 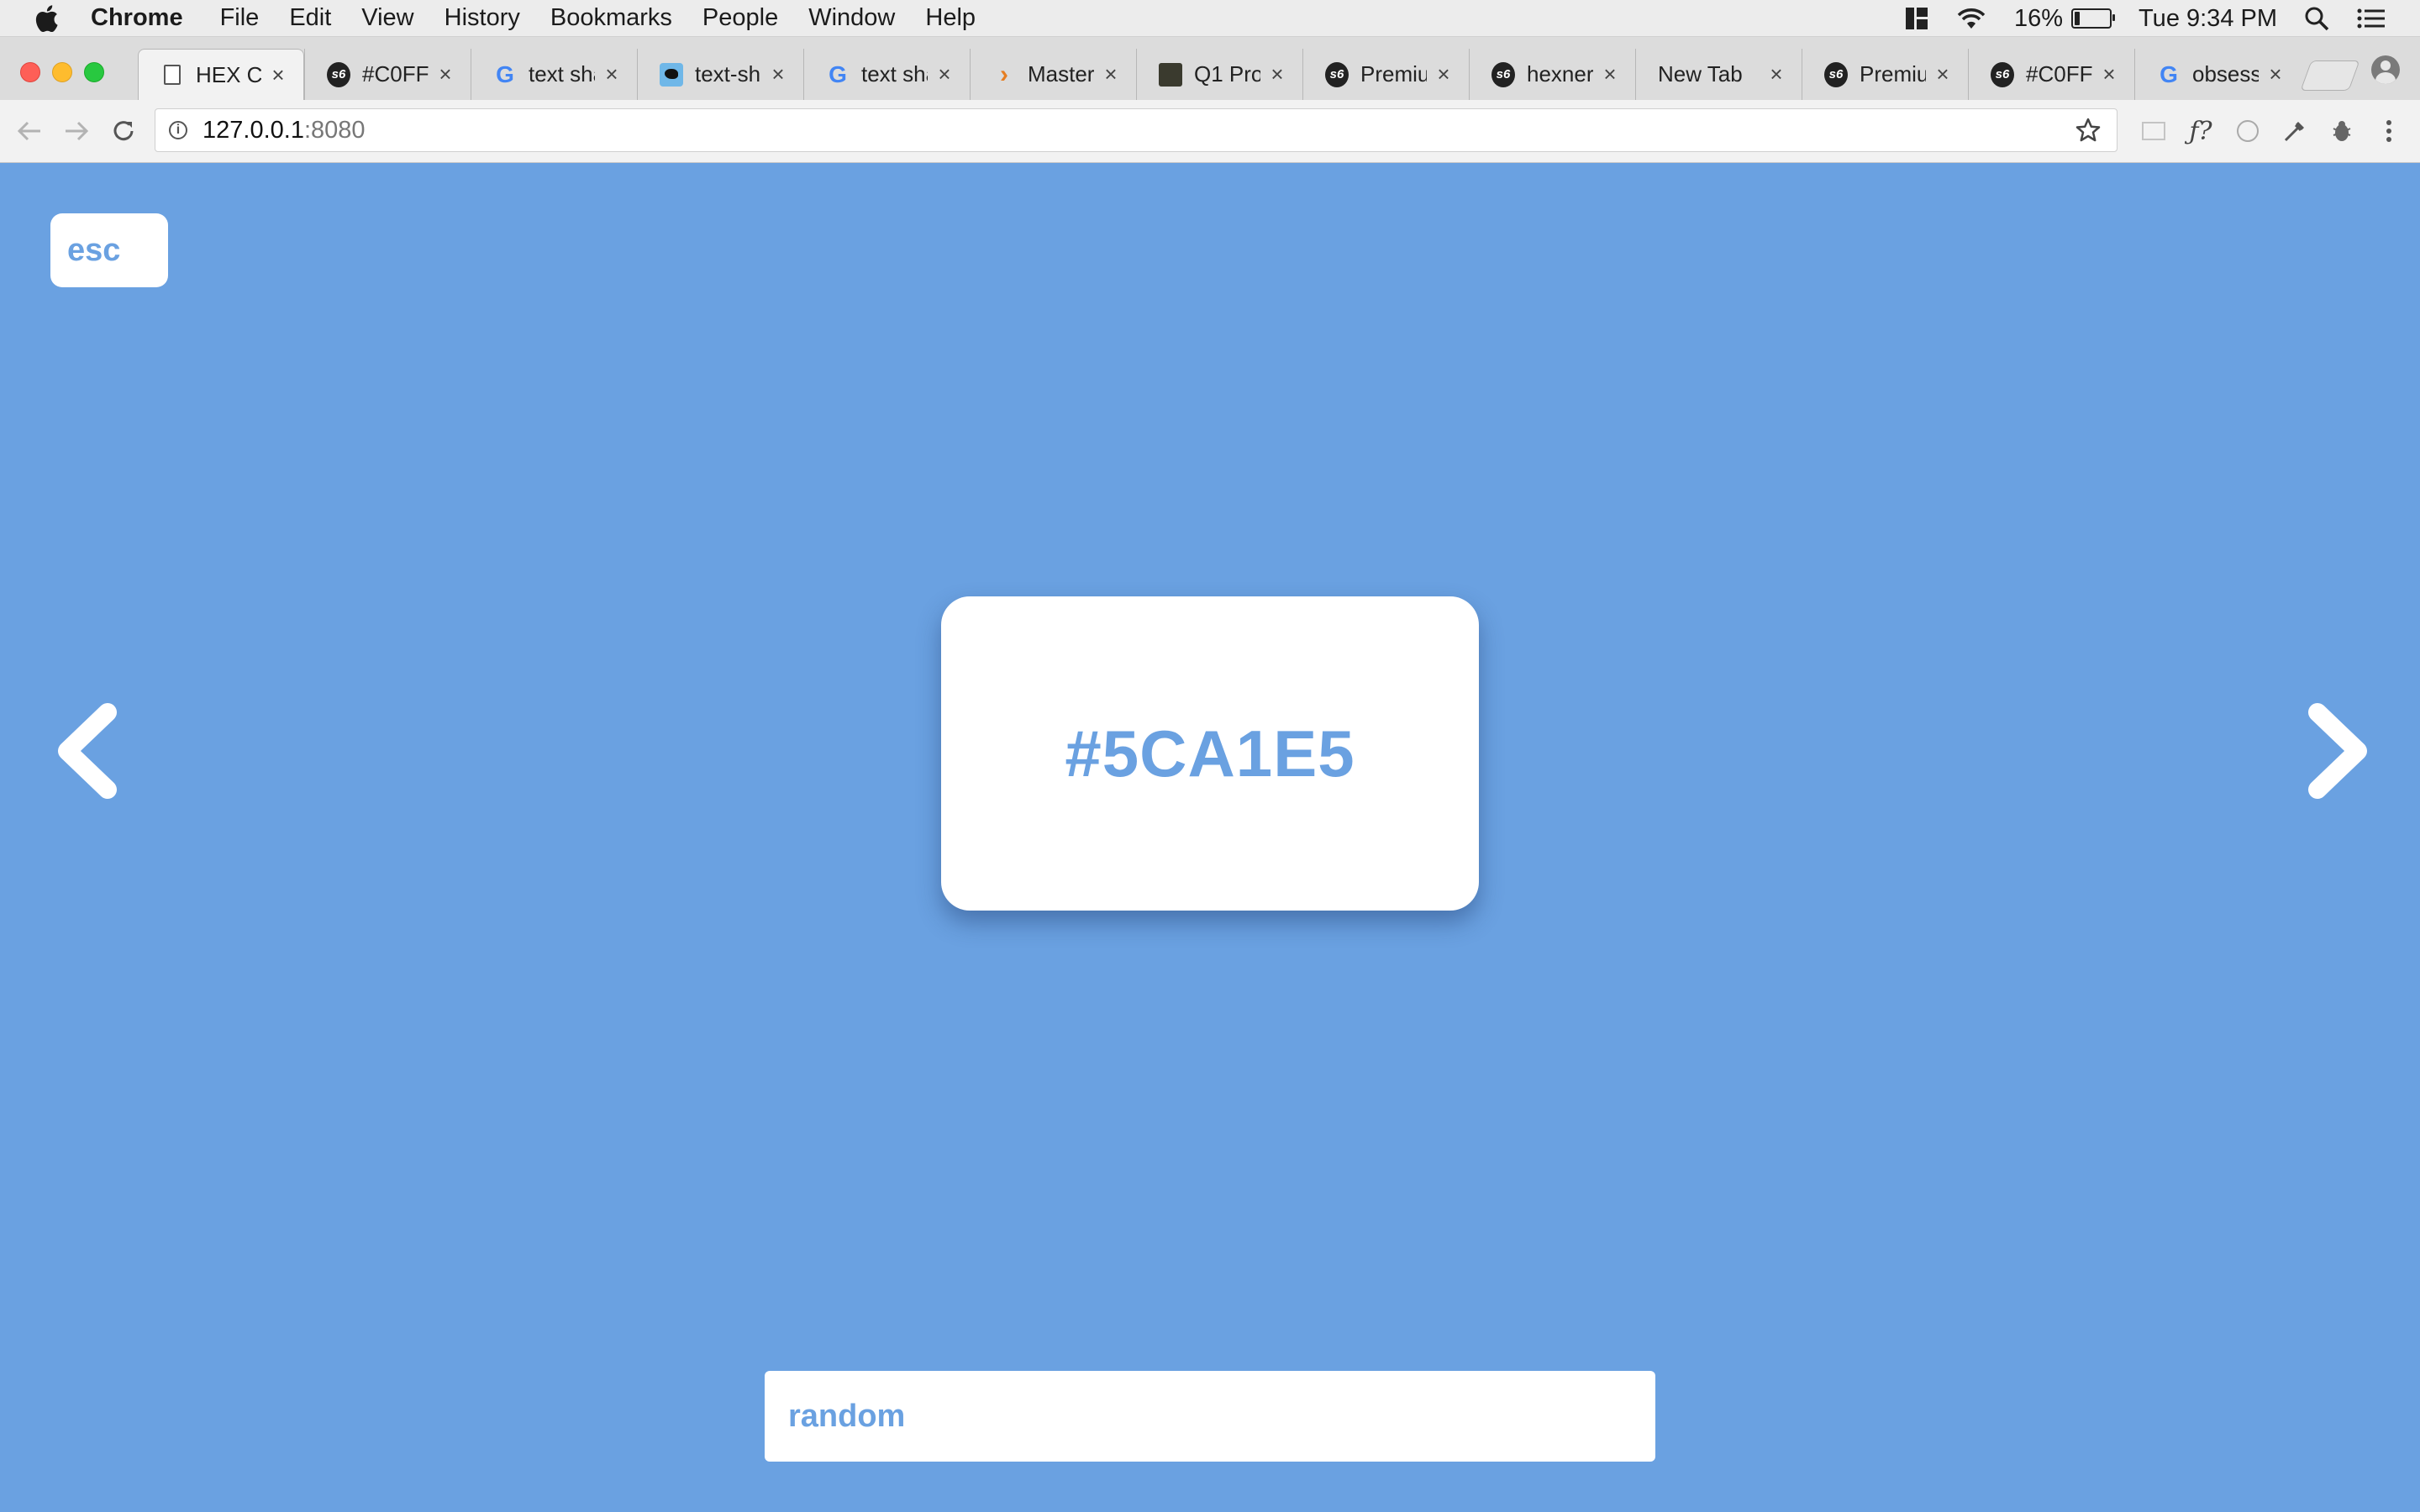 I want to click on battery-indicator: 16%, so click(x=2065, y=18).